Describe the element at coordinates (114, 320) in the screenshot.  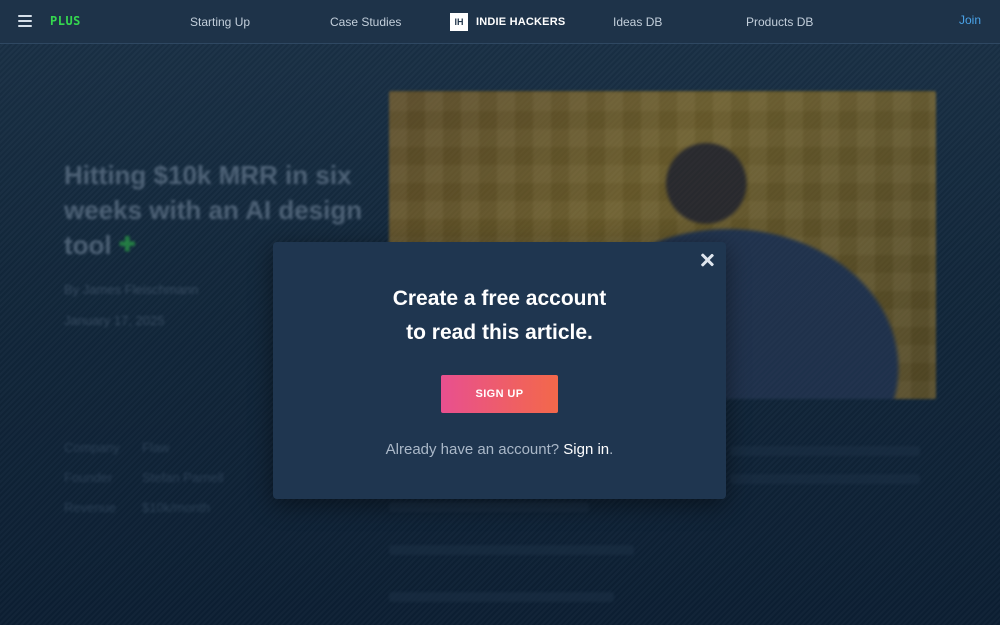
I see `article-date: January 17, 2025` at that location.